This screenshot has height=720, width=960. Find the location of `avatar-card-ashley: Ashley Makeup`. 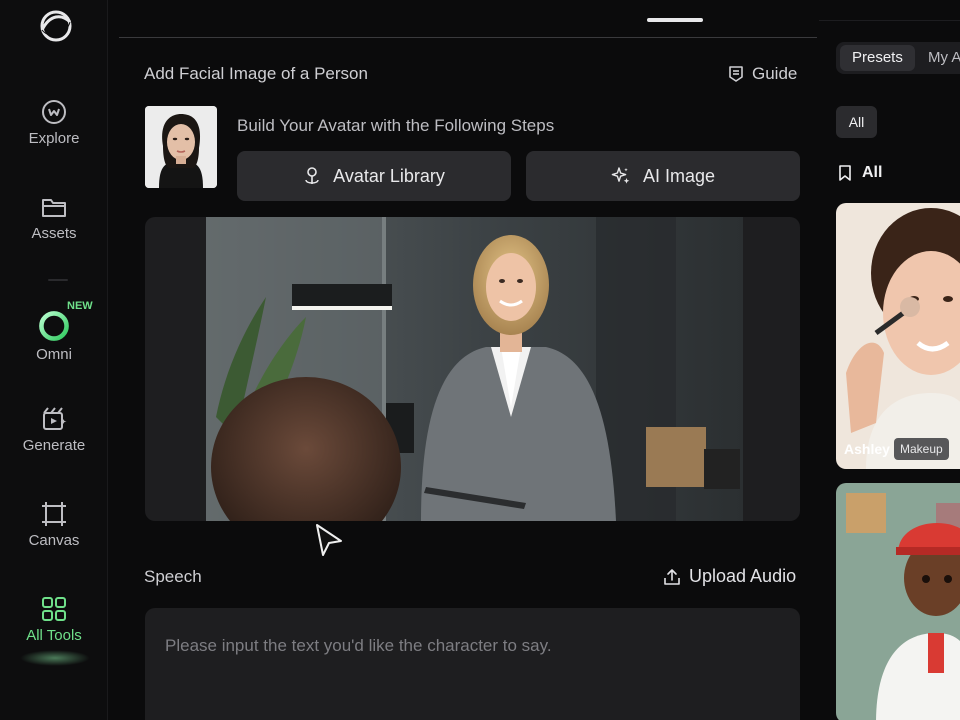

avatar-card-ashley: Ashley Makeup is located at coordinates (898, 336).